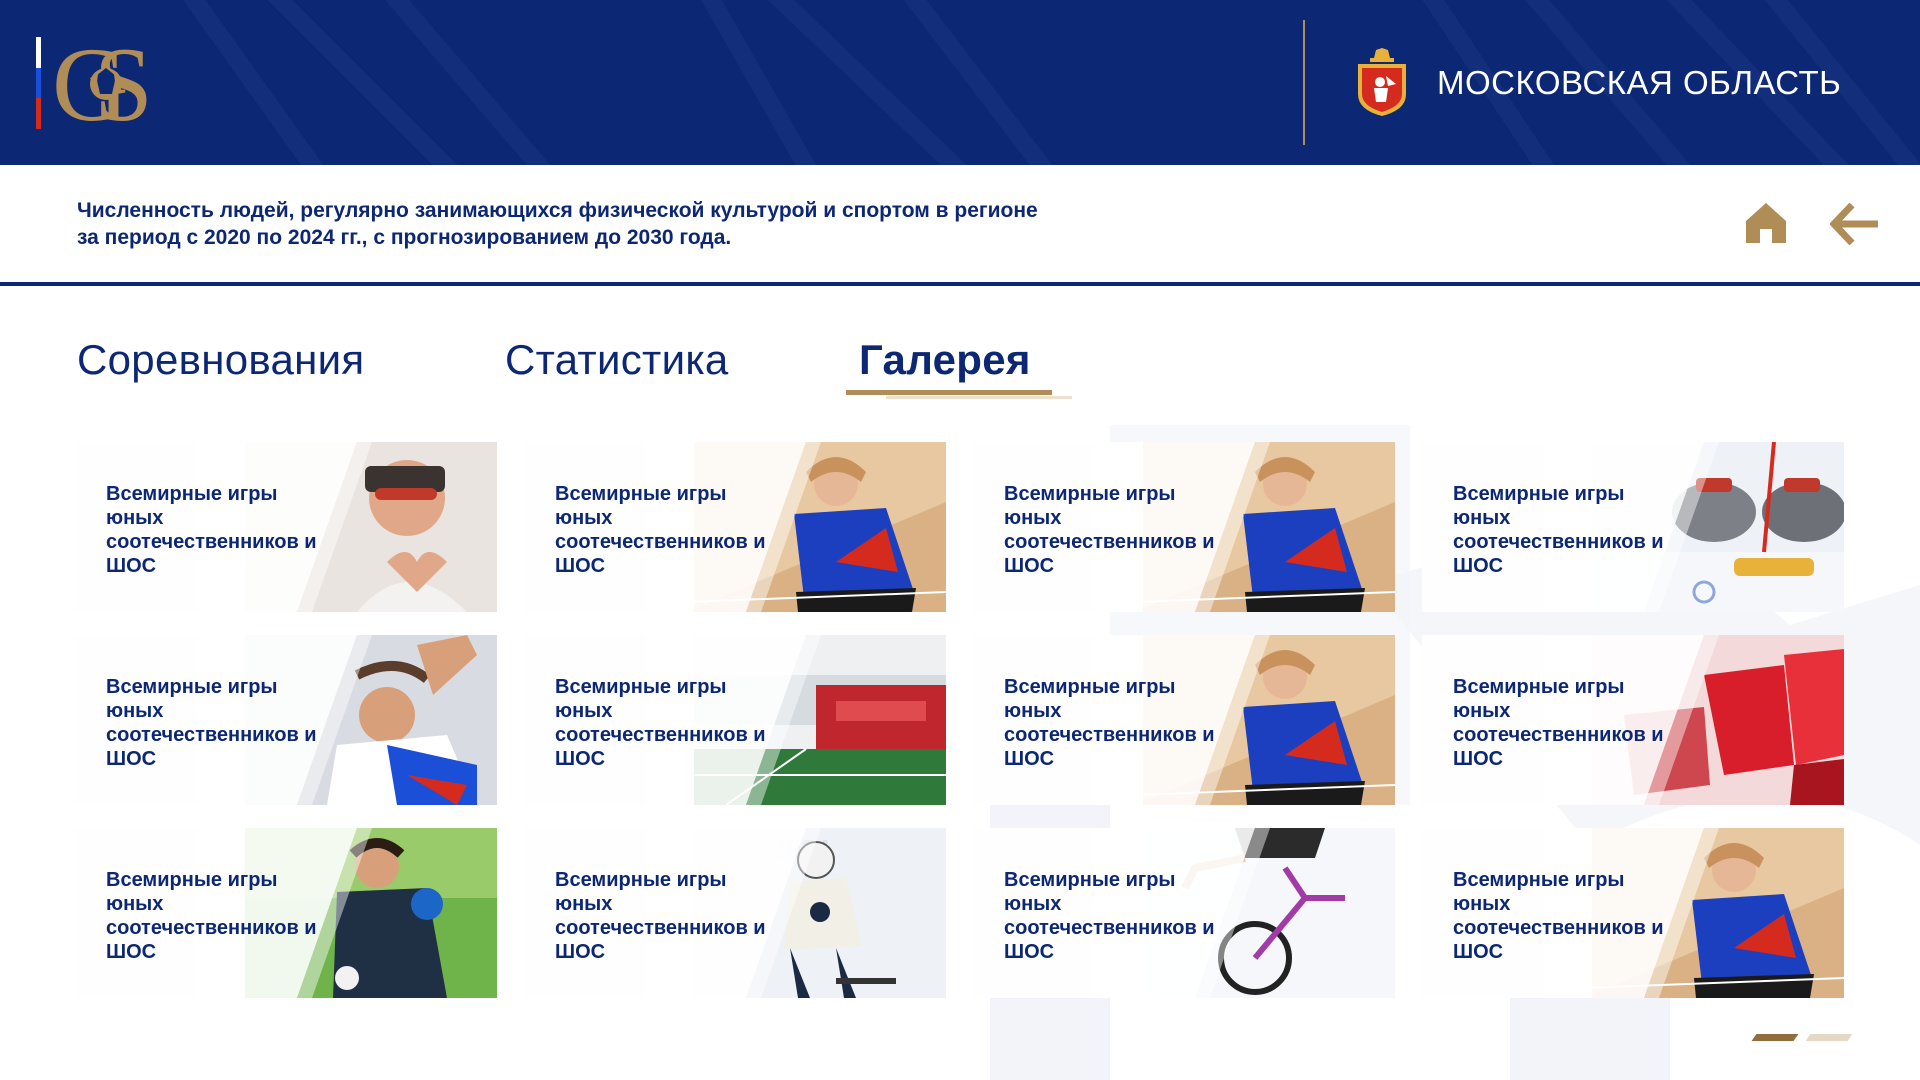 This screenshot has width=1920, height=1080. Describe the element at coordinates (1304, 82) in the screenshot. I see `header-divider` at that location.